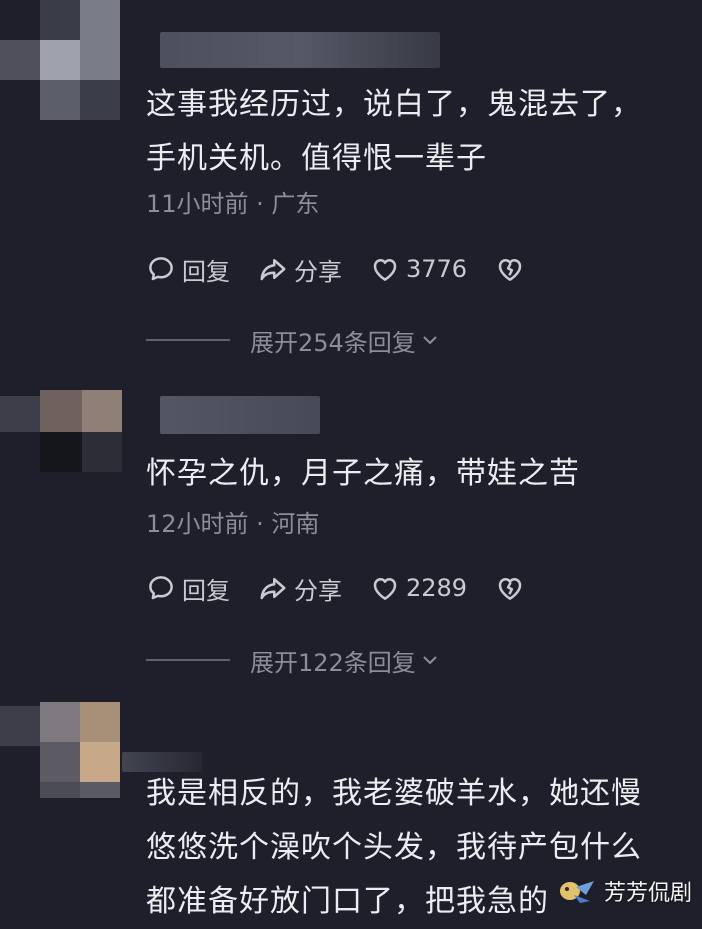  Describe the element at coordinates (394, 847) in the screenshot. I see `comment-line: 悠悠洗个澡吹个头发，我待产包什么` at that location.